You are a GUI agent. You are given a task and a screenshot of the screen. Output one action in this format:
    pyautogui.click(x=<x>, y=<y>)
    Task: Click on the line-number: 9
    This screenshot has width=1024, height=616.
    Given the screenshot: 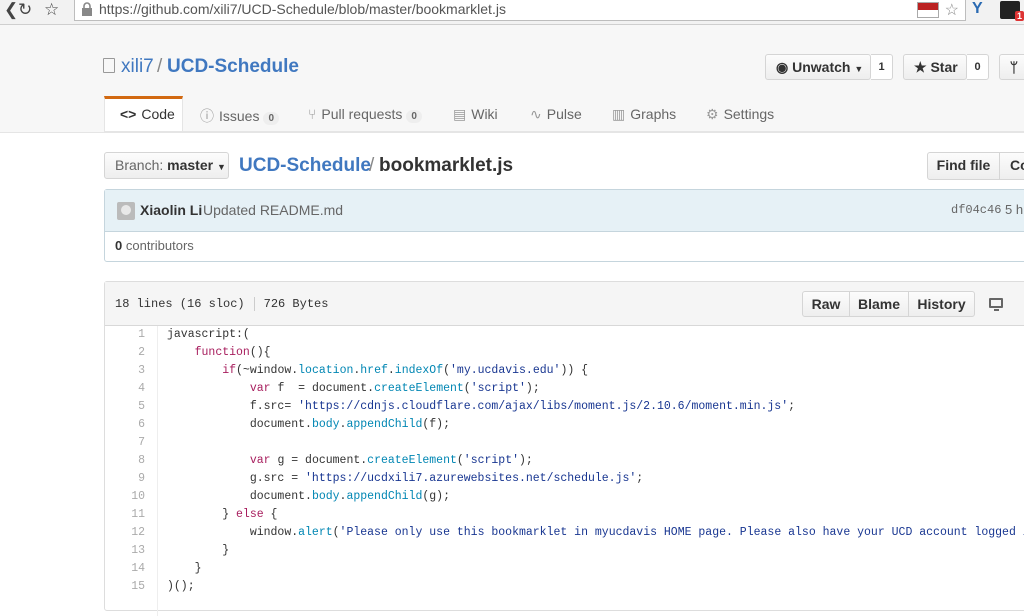 What is the action you would take?
    pyautogui.click(x=125, y=479)
    